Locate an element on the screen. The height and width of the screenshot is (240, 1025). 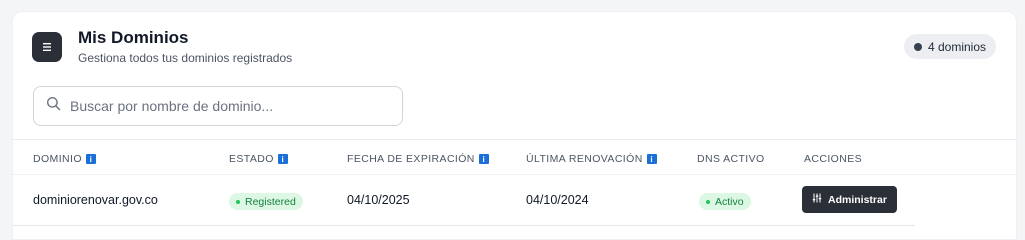
page-title: Mis Dominios is located at coordinates (133, 37).